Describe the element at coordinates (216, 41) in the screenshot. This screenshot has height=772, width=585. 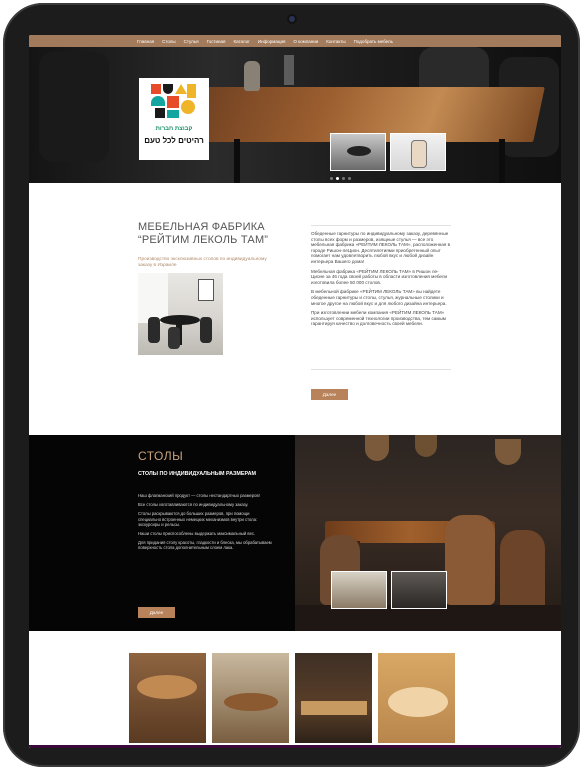
I see `nav-item-living-room: Гостиная` at that location.